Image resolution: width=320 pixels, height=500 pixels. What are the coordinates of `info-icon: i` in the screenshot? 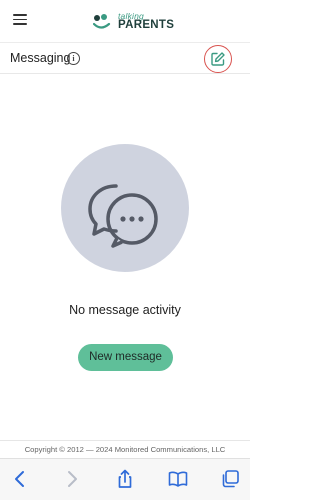 It's located at (73, 58).